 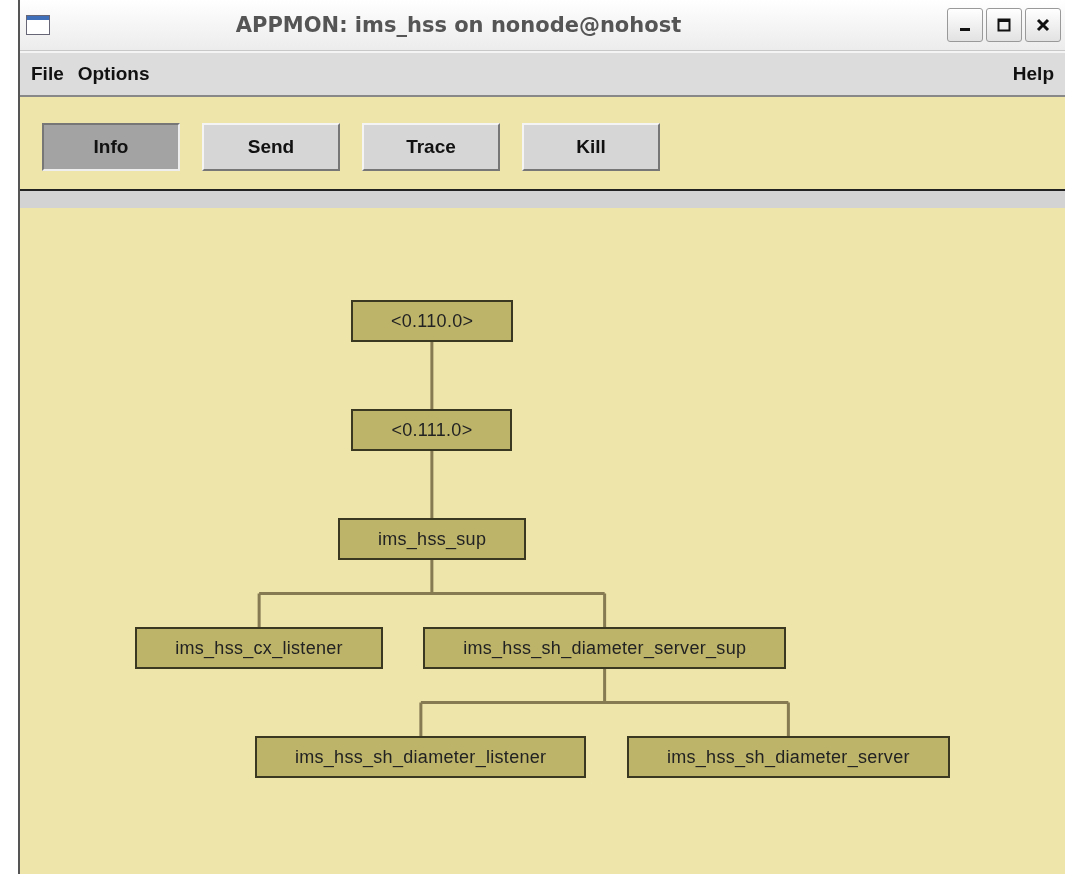 I want to click on toolbar-button: Trace, so click(x=431, y=147).